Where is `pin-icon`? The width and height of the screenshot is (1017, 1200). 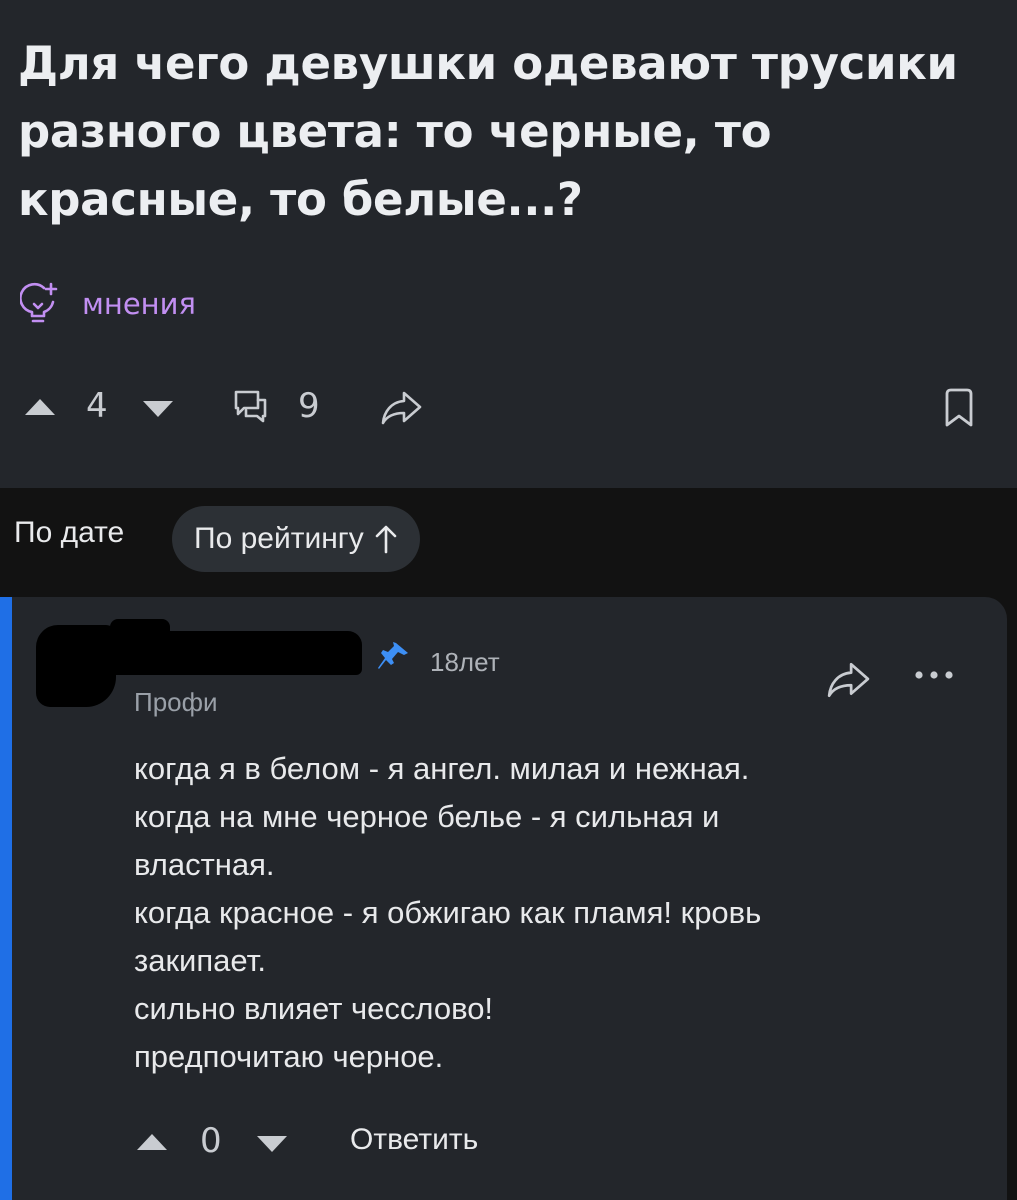
pin-icon is located at coordinates (393, 655).